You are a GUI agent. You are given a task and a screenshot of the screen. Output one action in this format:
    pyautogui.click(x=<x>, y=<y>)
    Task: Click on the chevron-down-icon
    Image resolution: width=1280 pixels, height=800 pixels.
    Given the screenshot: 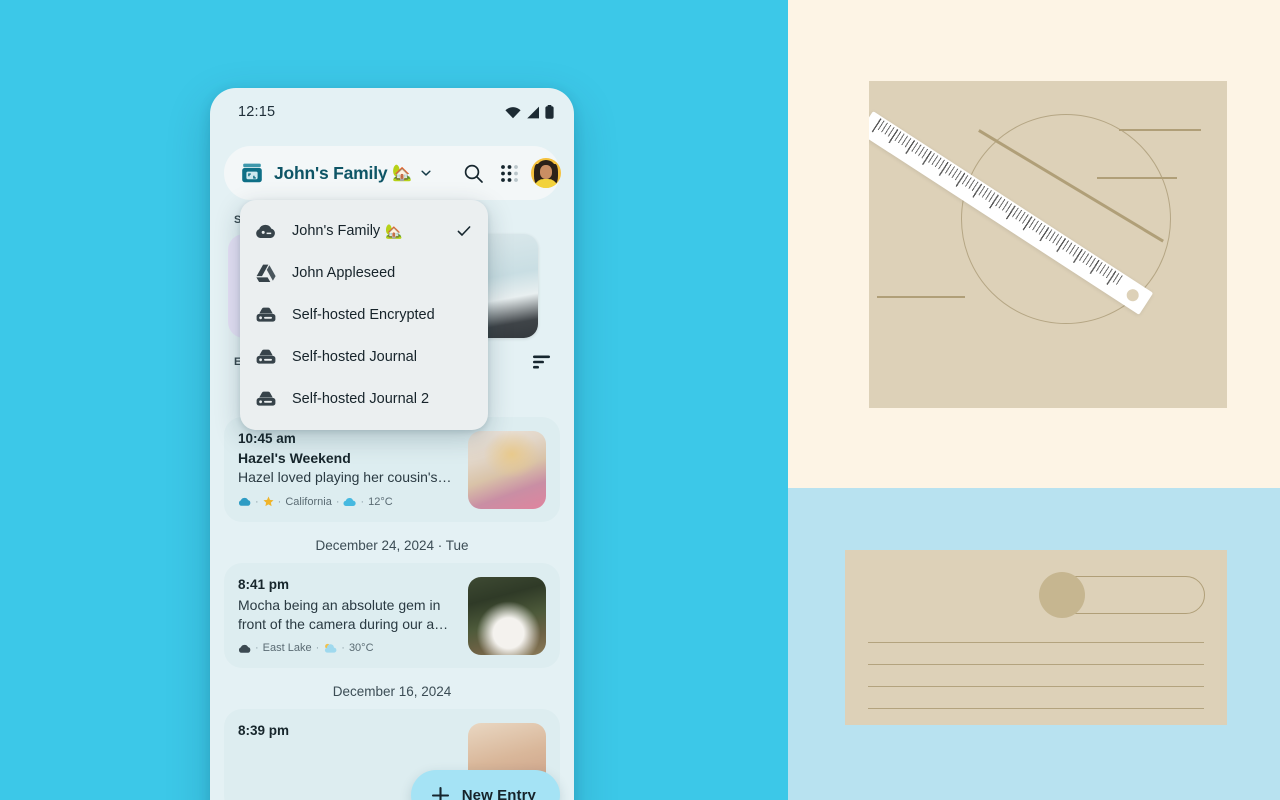 What is the action you would take?
    pyautogui.click(x=426, y=173)
    